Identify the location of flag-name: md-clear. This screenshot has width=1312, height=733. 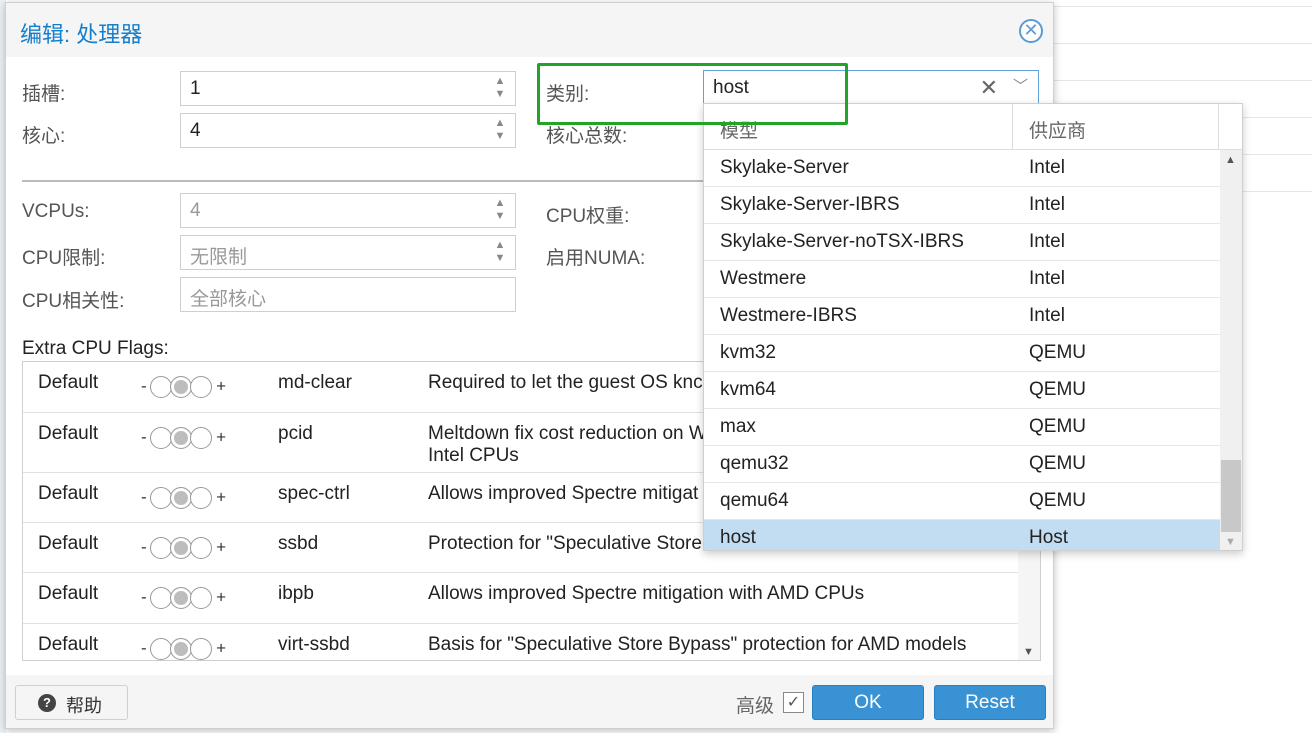
(315, 382).